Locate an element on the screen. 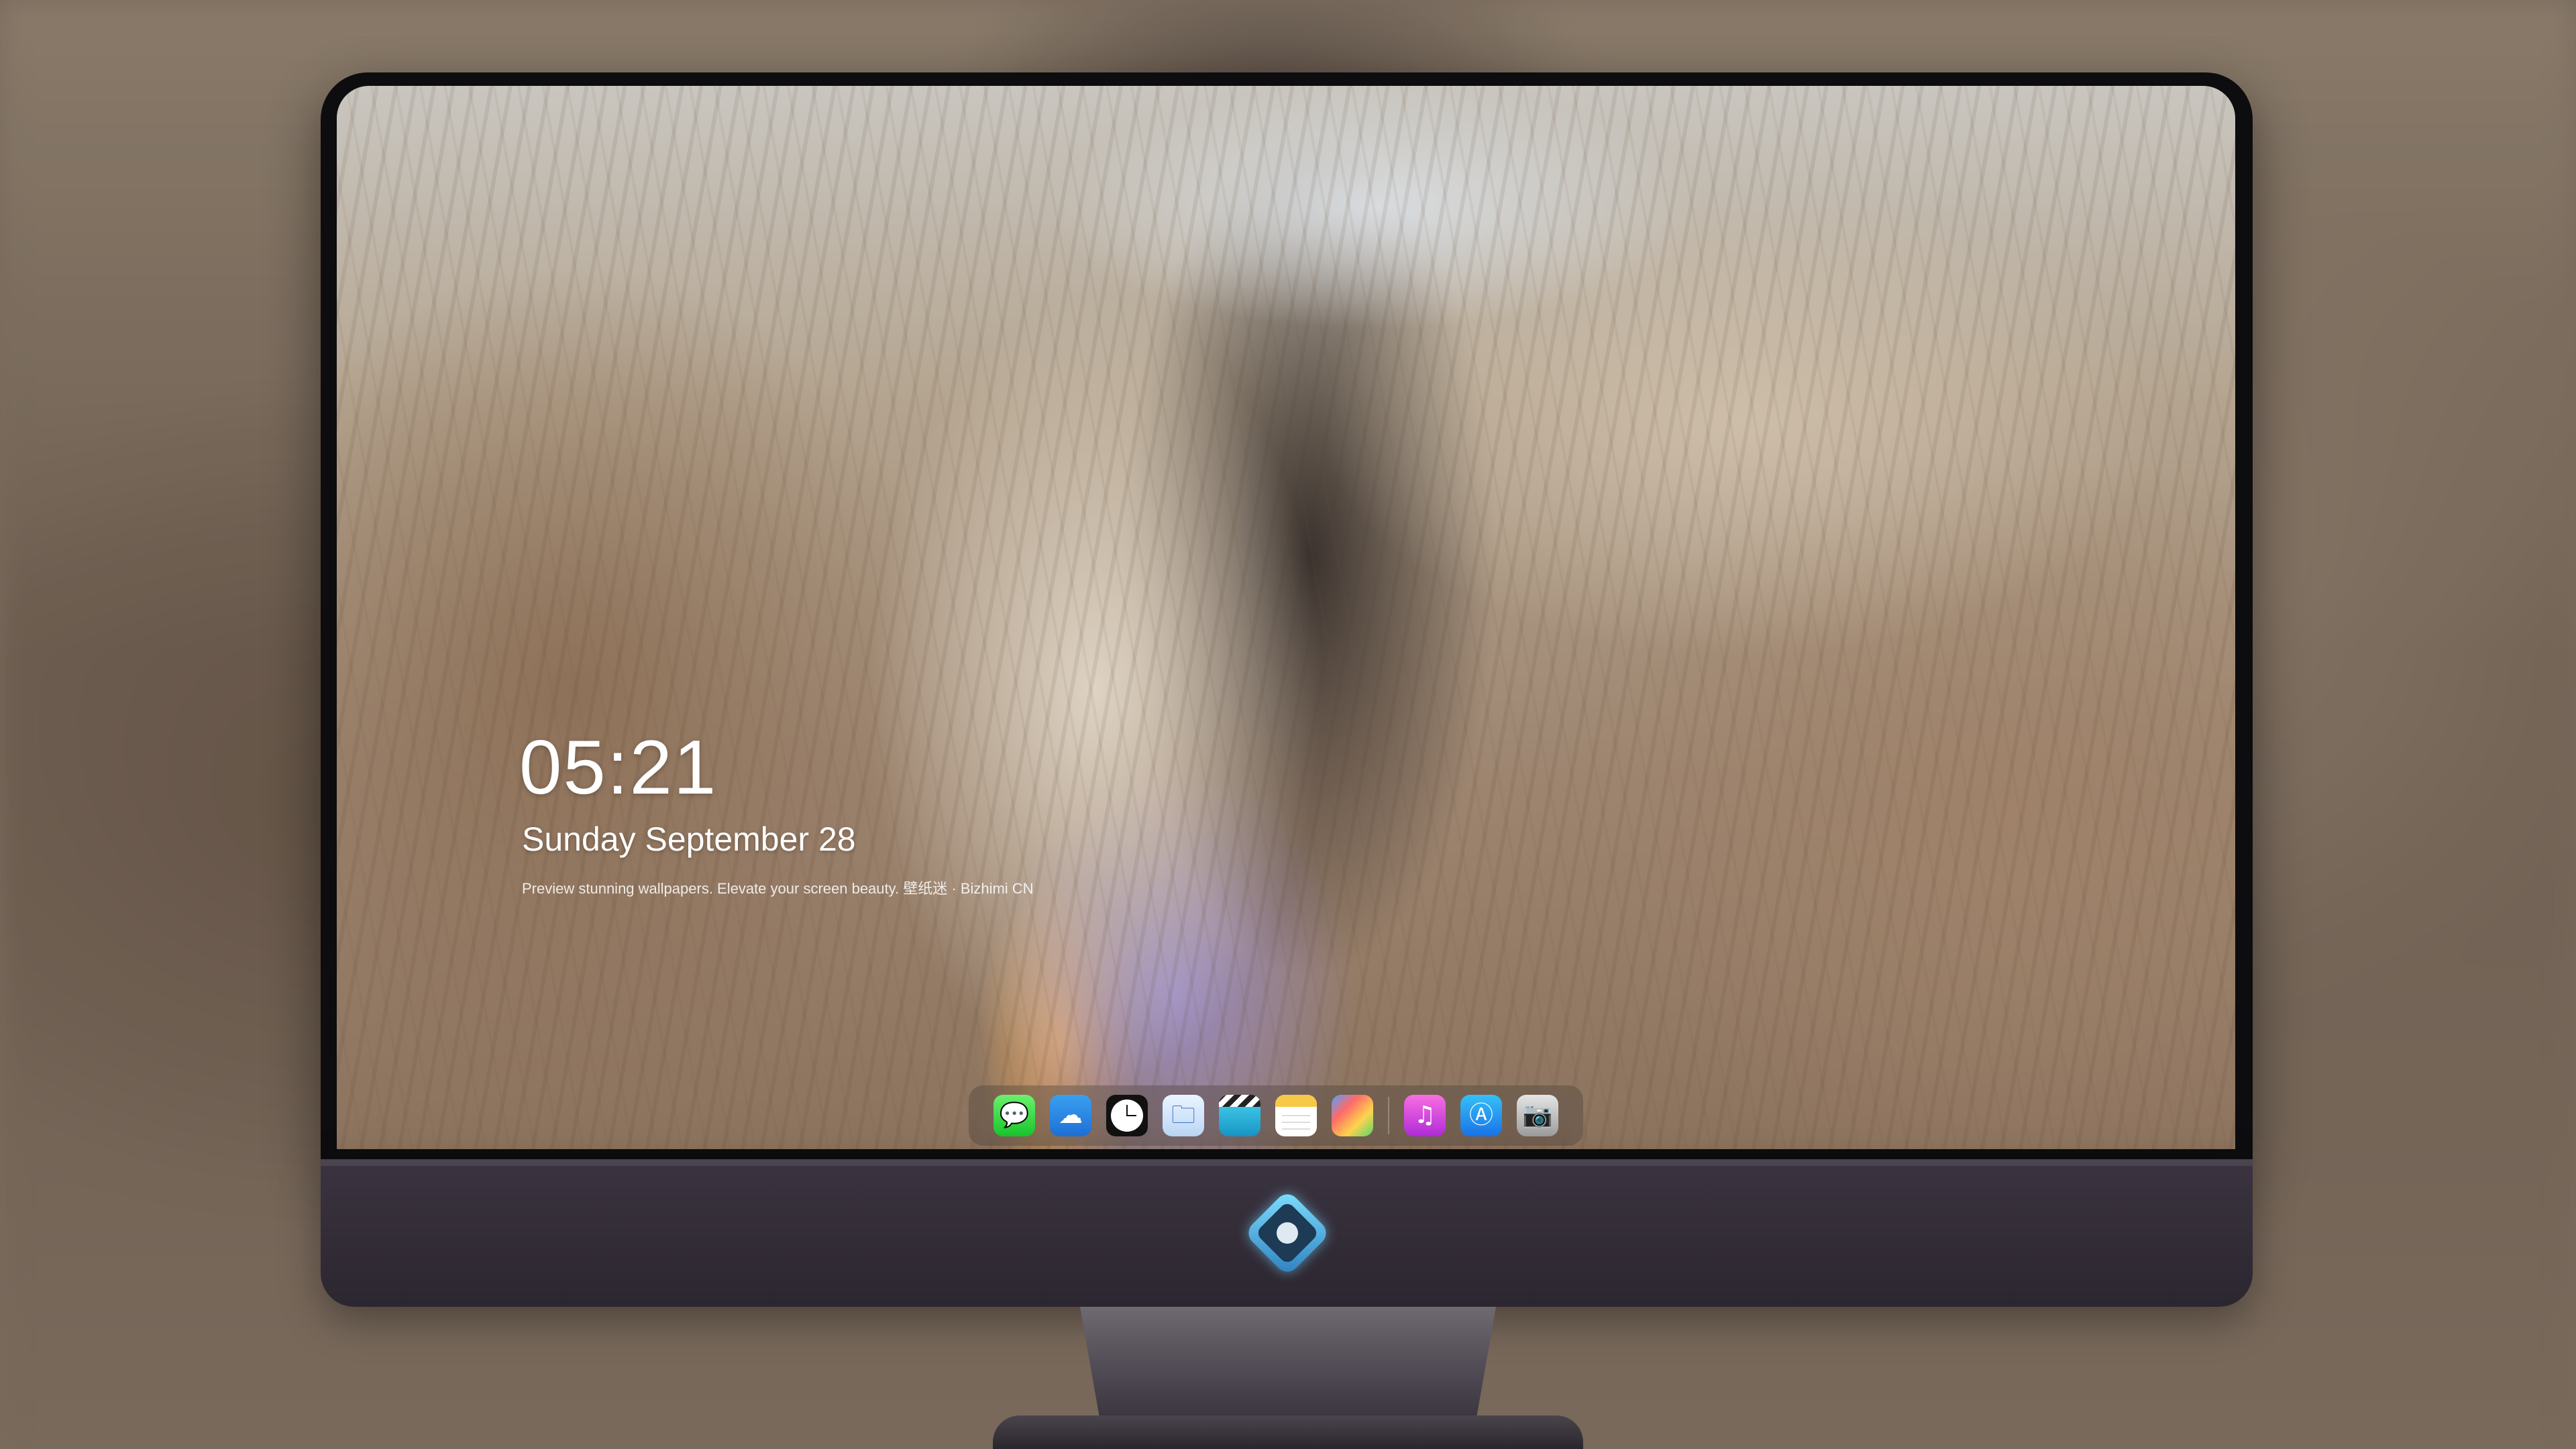 This screenshot has height=1449, width=2576. clock-minute-hand is located at coordinates (1131, 1115).